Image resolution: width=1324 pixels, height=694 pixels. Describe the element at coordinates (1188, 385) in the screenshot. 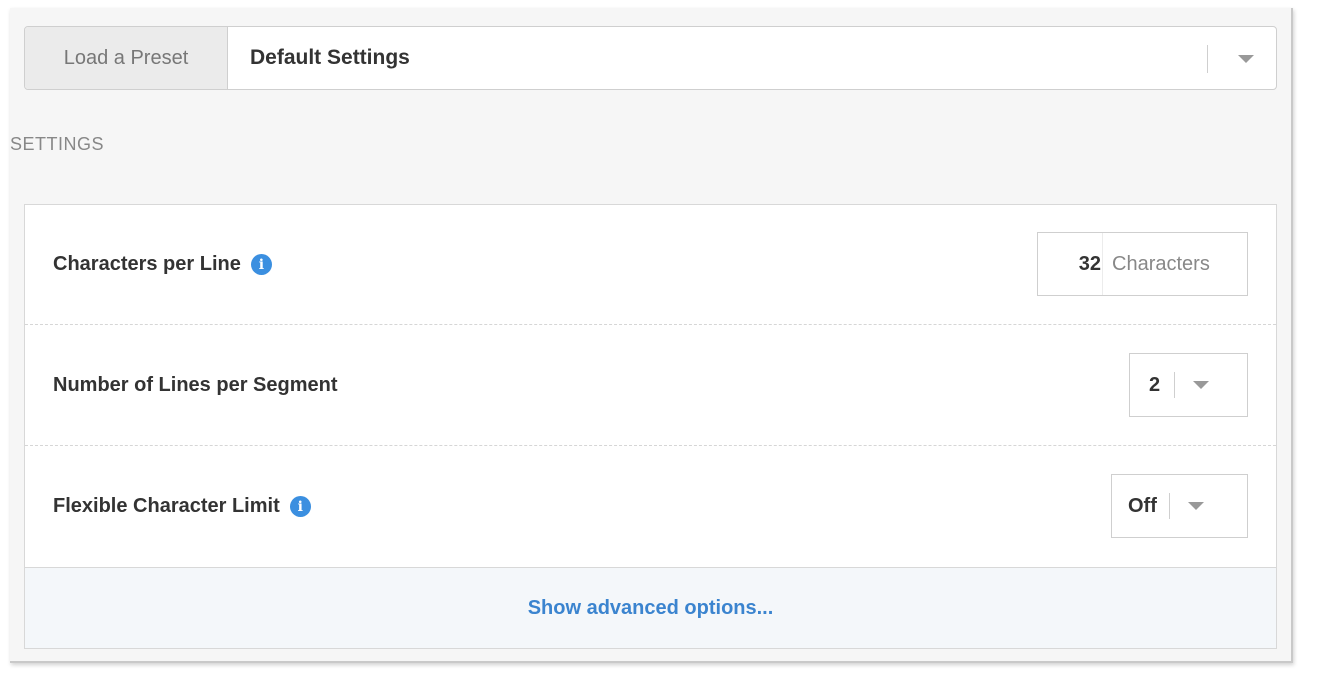

I see `lines-per-segment-dropdown: 2` at that location.